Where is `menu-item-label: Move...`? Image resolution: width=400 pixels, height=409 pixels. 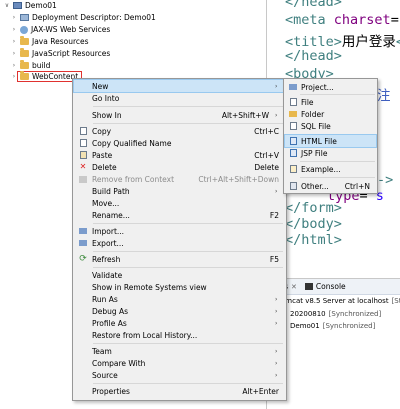 menu-item-label: Move... is located at coordinates (106, 203).